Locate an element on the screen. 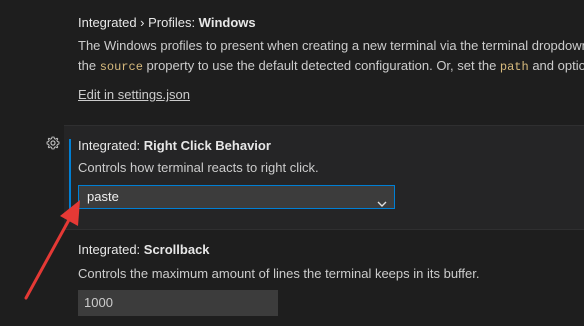 This screenshot has height=326, width=584. gear-icon is located at coordinates (53, 143).